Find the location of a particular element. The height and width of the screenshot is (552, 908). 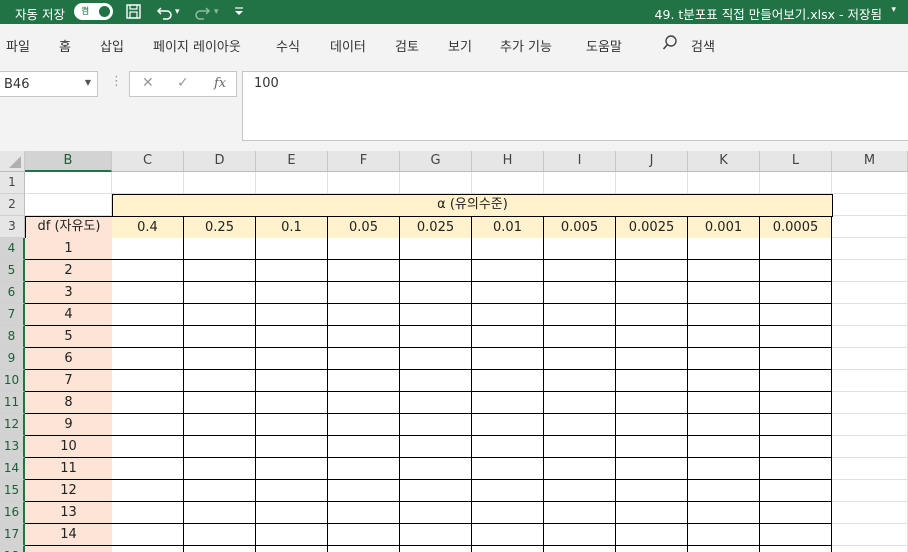

df-value-cell: 11 is located at coordinates (69, 469).